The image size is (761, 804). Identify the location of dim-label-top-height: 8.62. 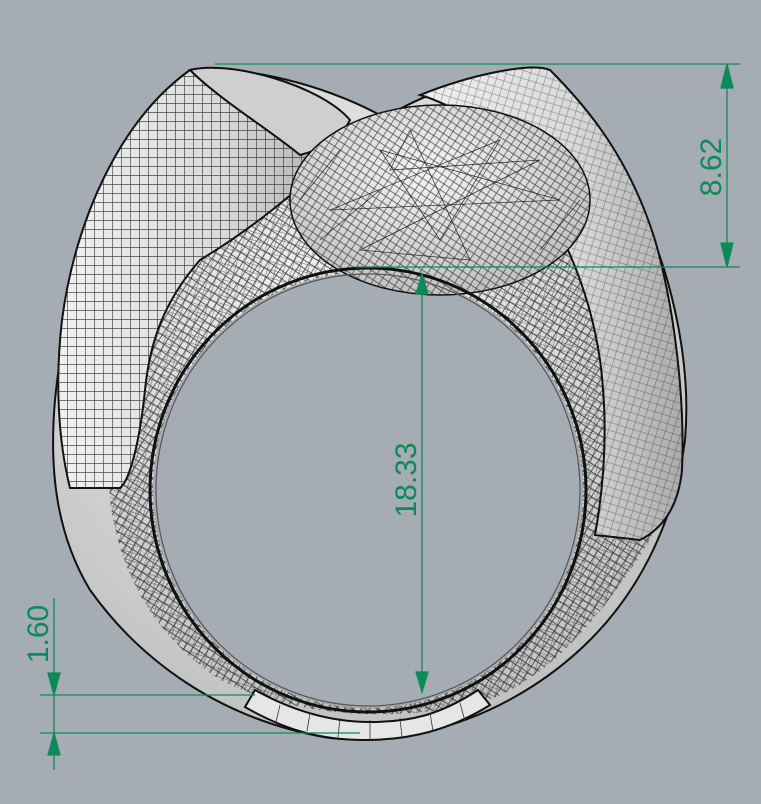
(711, 167).